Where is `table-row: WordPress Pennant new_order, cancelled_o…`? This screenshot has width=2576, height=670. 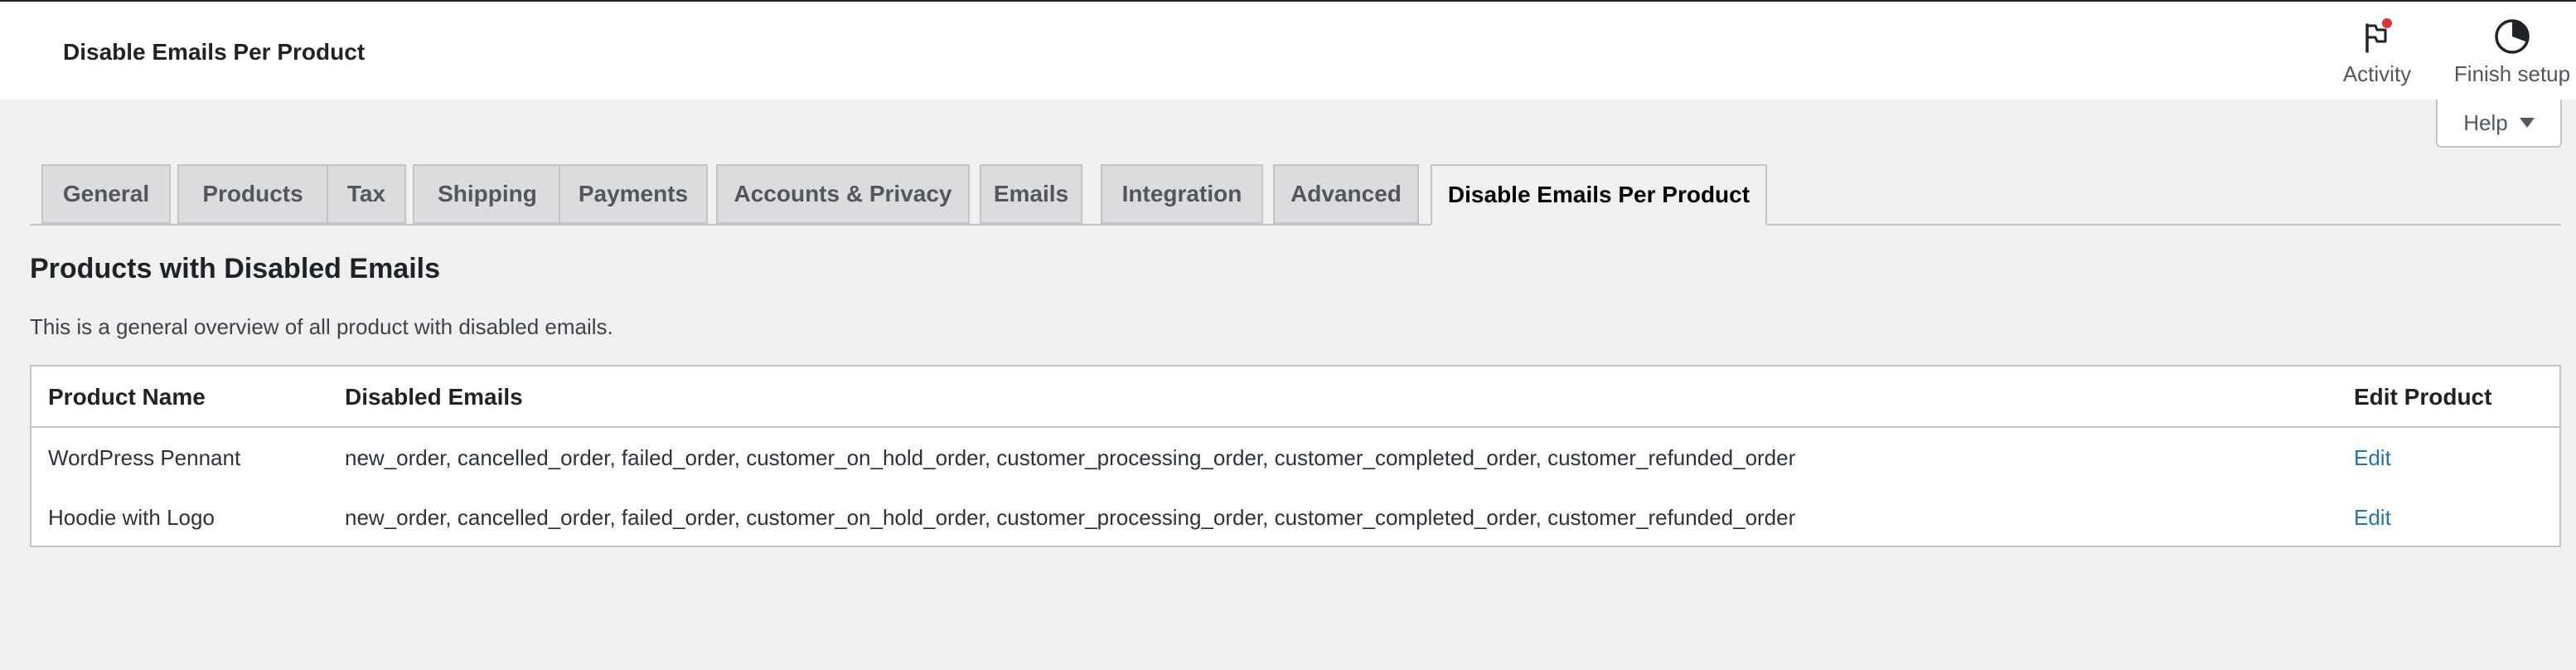
table-row: WordPress Pennant new_order, cancelled_o… is located at coordinates (1295, 458).